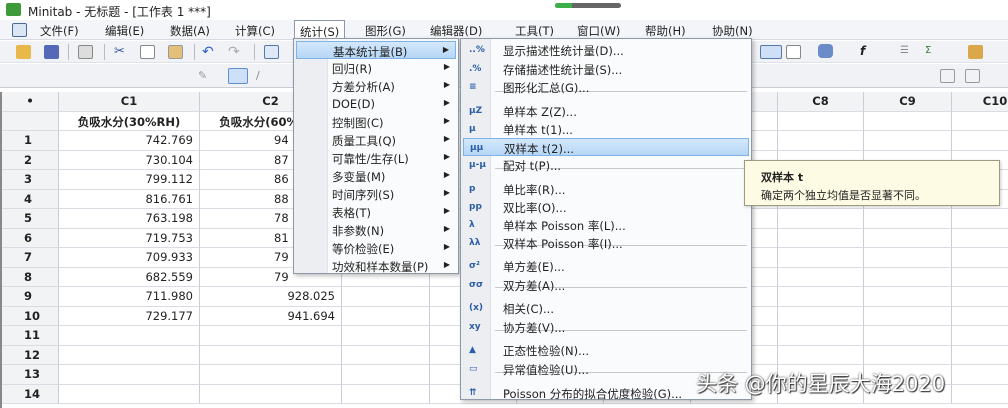 The width and height of the screenshot is (1008, 408). What do you see at coordinates (85, 52) in the screenshot?
I see `print-icon` at bounding box center [85, 52].